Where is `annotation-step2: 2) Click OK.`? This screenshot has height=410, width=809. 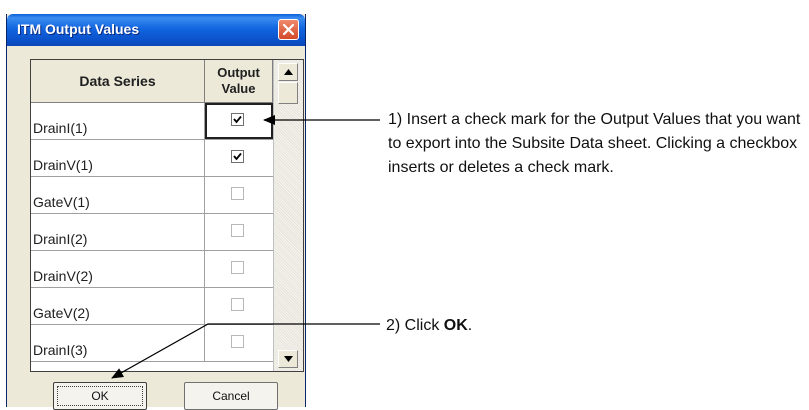 annotation-step2: 2) Click OK. is located at coordinates (429, 326).